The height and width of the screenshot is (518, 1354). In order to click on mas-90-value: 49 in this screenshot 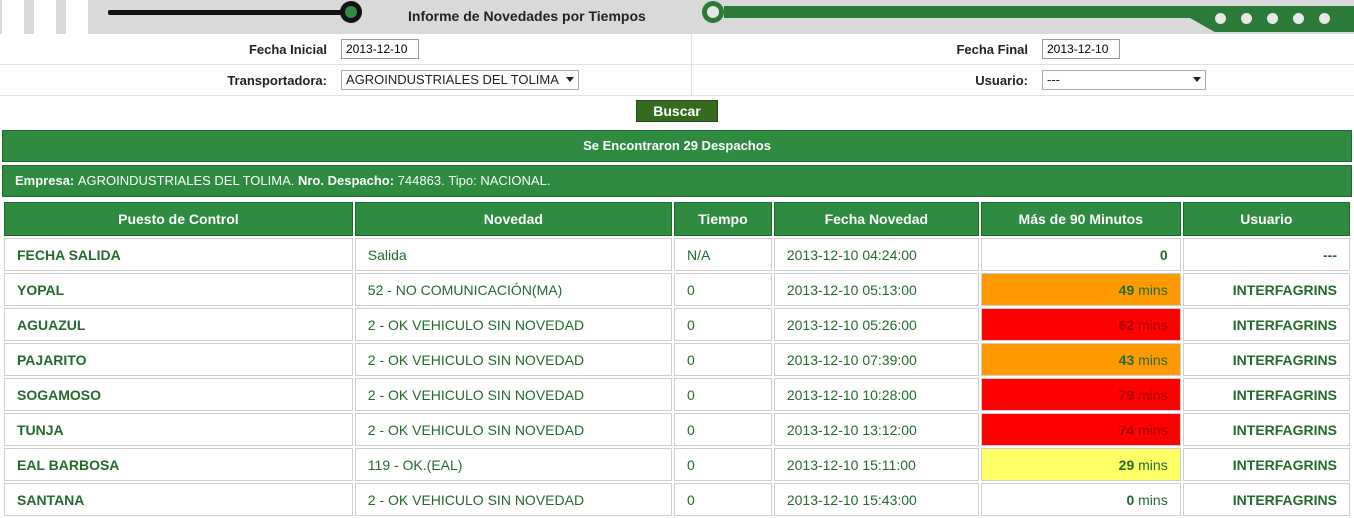, I will do `click(1126, 289)`.